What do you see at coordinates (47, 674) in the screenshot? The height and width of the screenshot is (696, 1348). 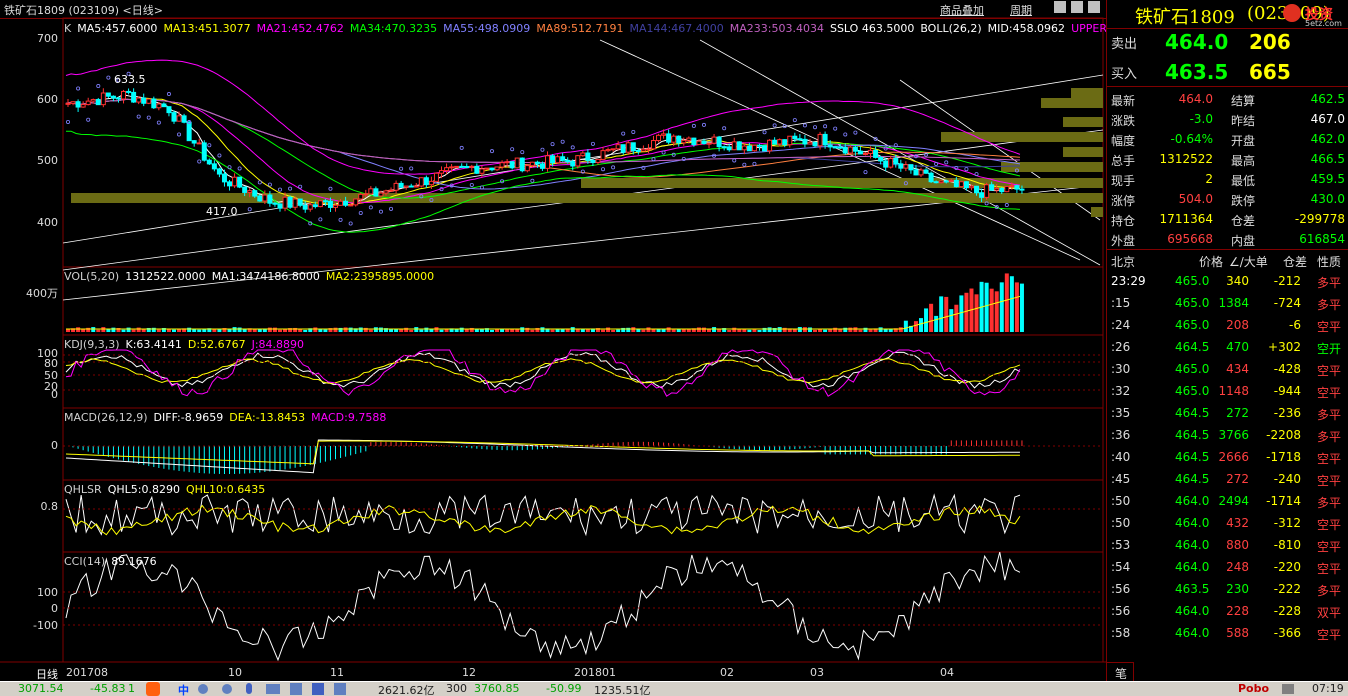 I see `period-tab: 日线` at bounding box center [47, 674].